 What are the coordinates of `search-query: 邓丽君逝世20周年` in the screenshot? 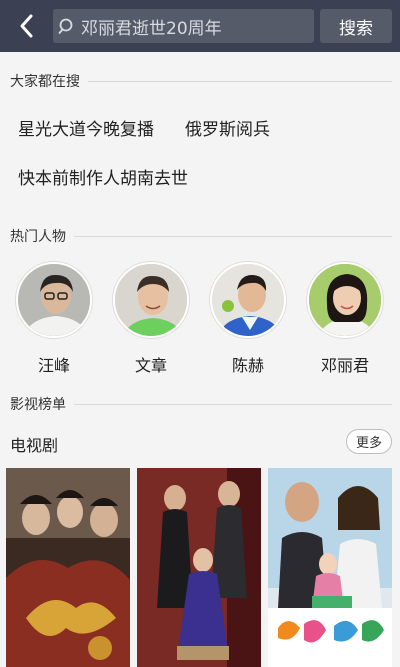 It's located at (151, 28).